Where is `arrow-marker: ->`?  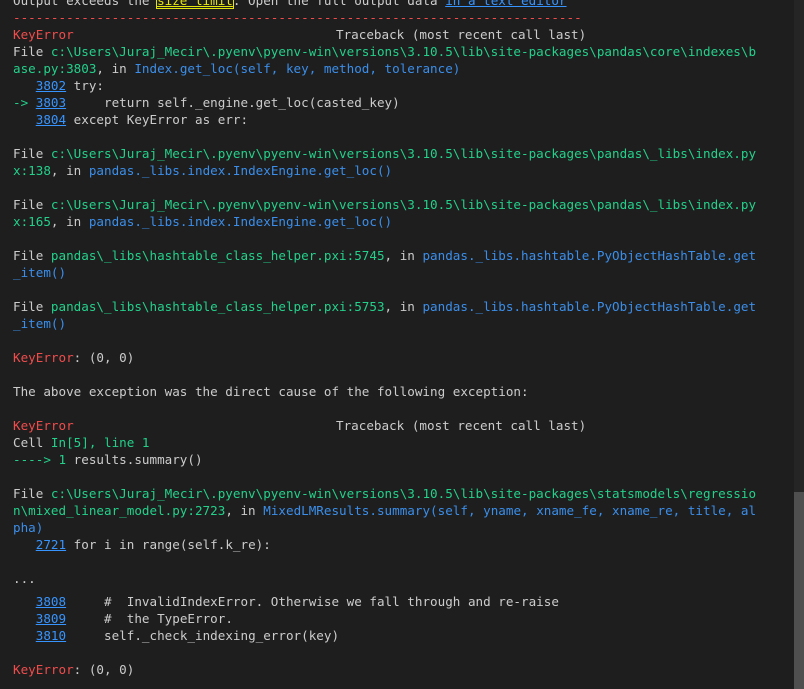
arrow-marker: -> is located at coordinates (24, 102).